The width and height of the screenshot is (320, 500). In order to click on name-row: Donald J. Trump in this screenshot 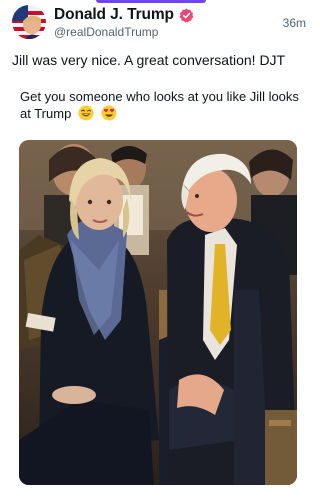, I will do `click(124, 15)`.